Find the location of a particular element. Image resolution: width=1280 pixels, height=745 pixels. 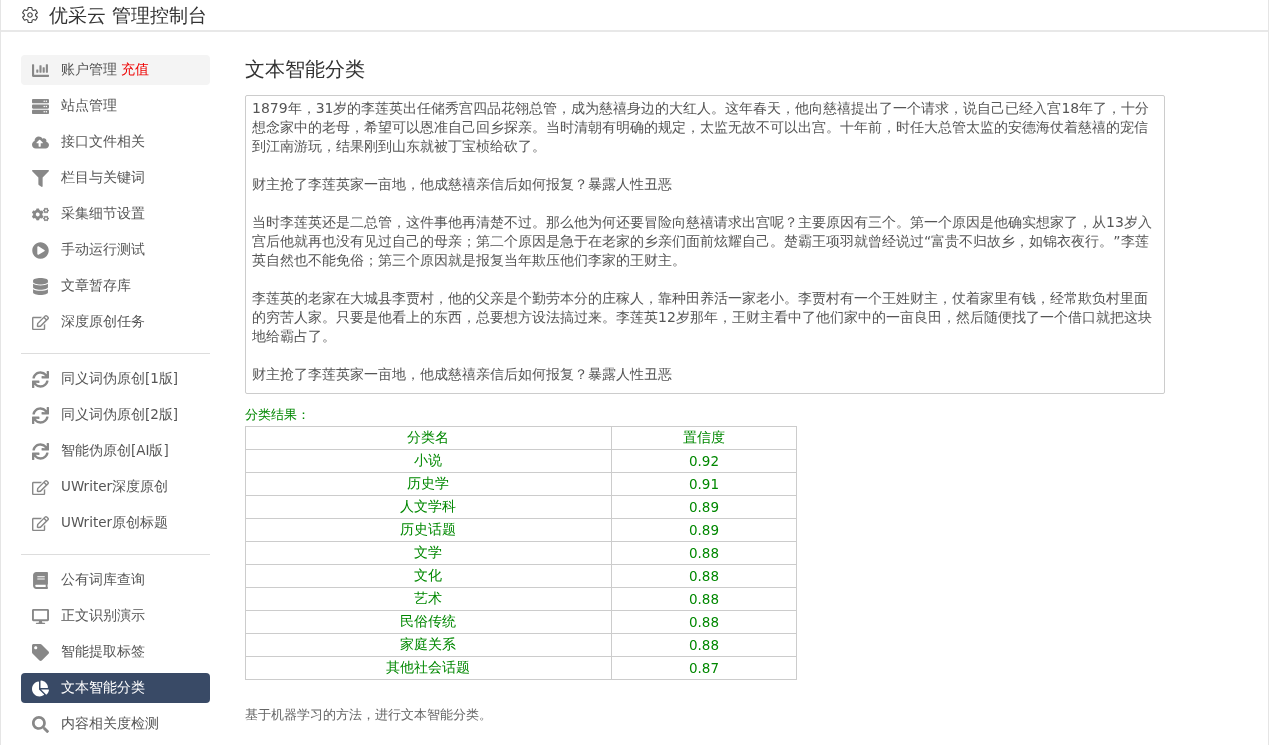

sidebar-item-label: 同义词伪原创[2版] is located at coordinates (120, 415).